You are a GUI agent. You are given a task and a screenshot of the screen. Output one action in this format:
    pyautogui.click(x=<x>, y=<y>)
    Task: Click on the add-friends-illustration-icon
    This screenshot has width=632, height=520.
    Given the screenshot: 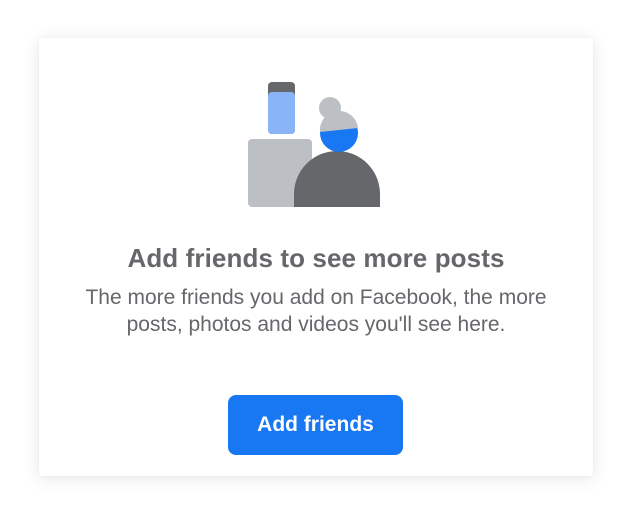 What is the action you would take?
    pyautogui.click(x=314, y=144)
    